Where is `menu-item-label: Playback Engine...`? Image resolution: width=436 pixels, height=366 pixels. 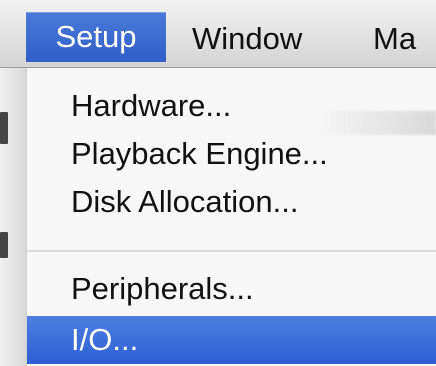
menu-item-label: Playback Engine... is located at coordinates (199, 153).